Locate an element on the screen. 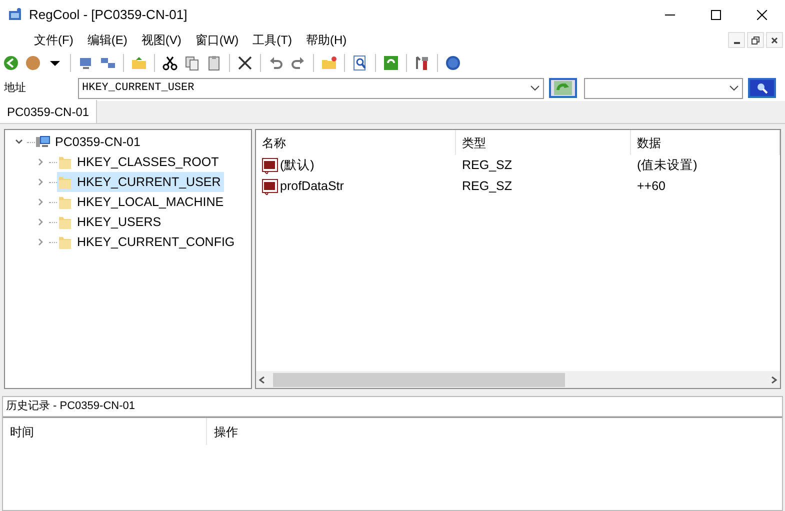  minimize-icon is located at coordinates (737, 43).